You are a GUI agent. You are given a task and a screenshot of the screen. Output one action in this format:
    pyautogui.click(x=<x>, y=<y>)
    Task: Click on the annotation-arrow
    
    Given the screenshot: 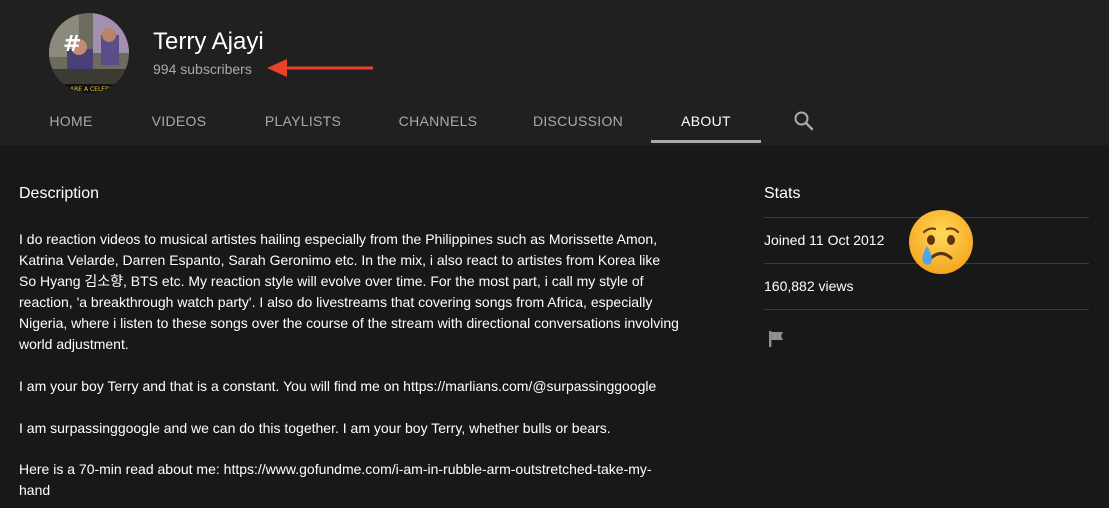 What is the action you would take?
    pyautogui.click(x=320, y=68)
    